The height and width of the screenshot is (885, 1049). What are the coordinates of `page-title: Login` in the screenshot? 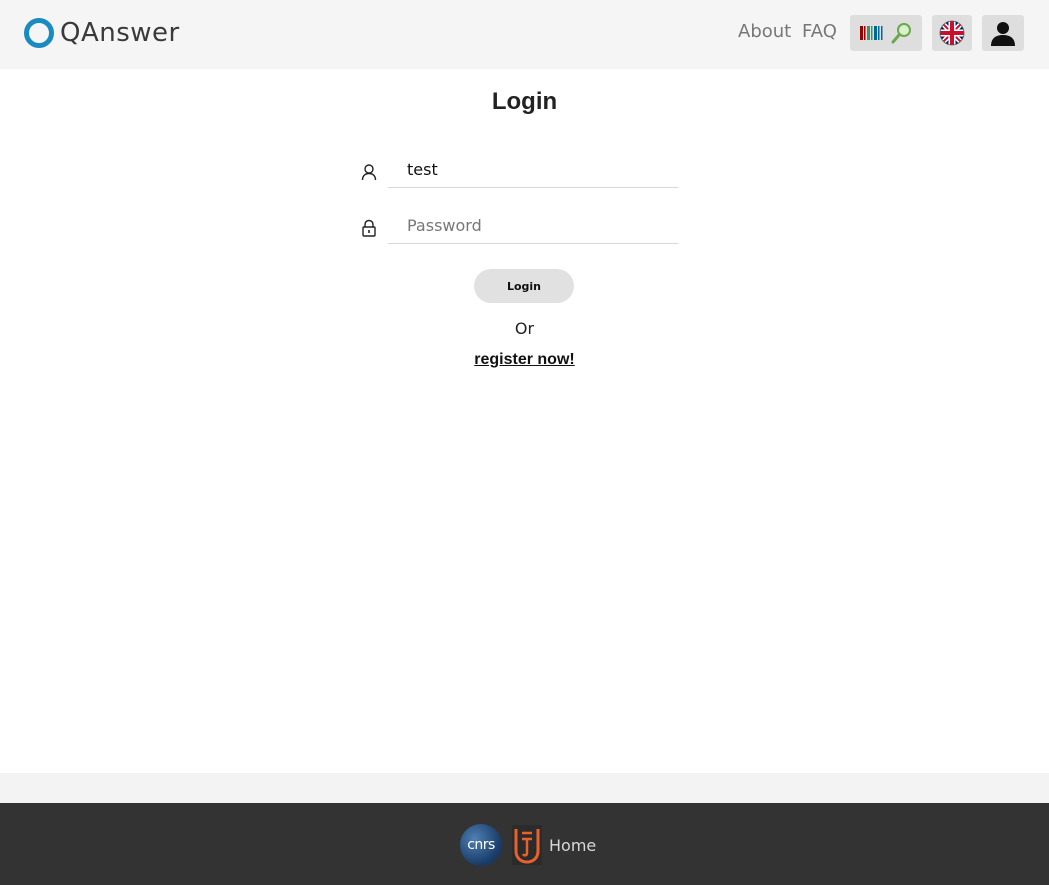 It's located at (524, 101).